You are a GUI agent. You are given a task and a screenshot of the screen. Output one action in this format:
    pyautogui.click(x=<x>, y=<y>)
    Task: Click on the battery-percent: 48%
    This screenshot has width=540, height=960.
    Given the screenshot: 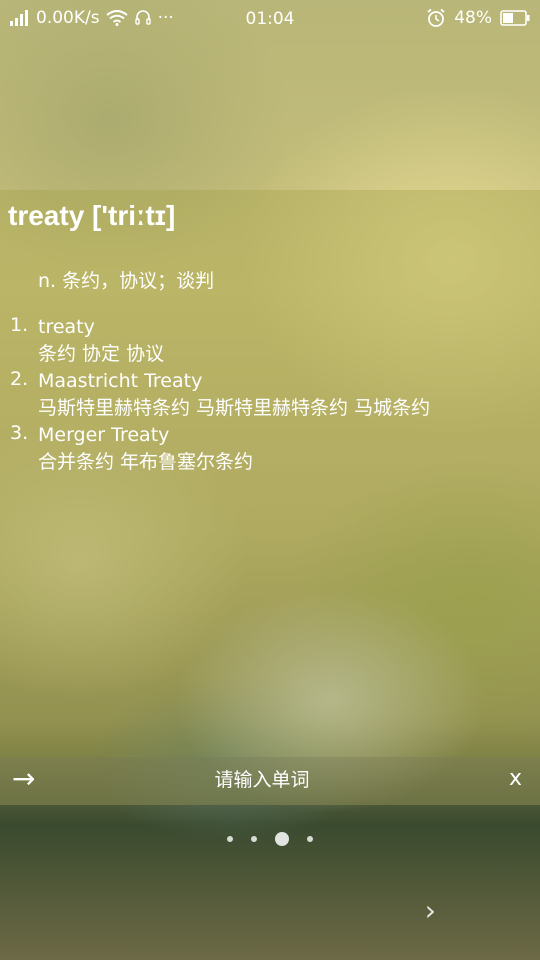 What is the action you would take?
    pyautogui.click(x=473, y=18)
    